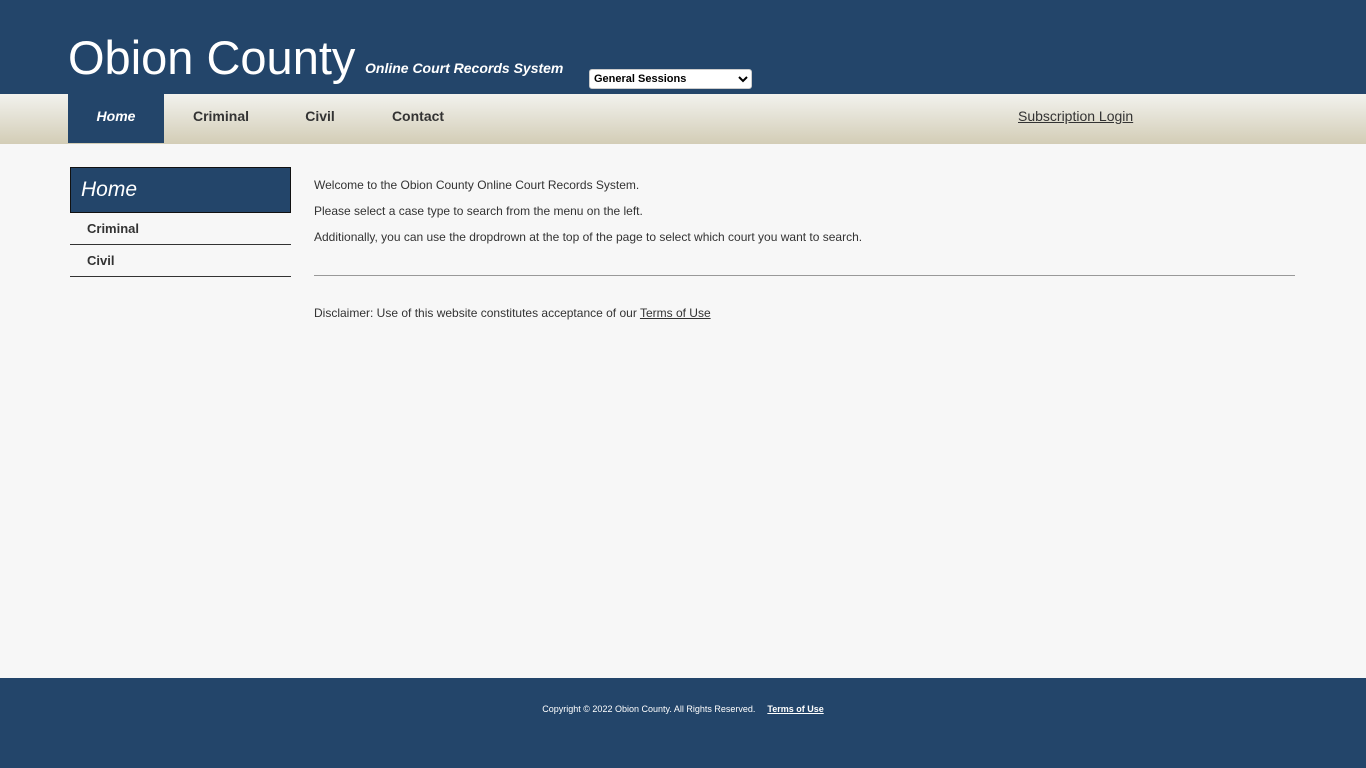 This screenshot has height=768, width=1366. Describe the element at coordinates (683, 119) in the screenshot. I see `nav-bar: Home Criminal Civil Contact` at that location.